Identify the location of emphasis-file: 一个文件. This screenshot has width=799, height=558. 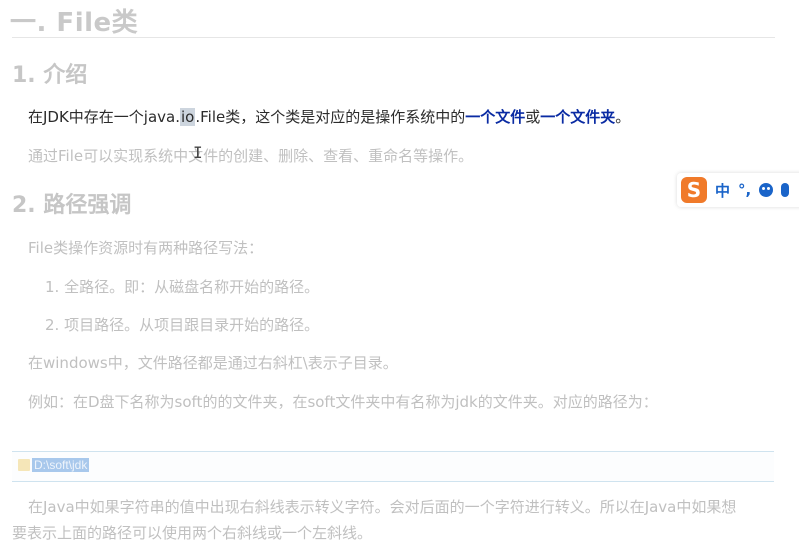
(495, 117).